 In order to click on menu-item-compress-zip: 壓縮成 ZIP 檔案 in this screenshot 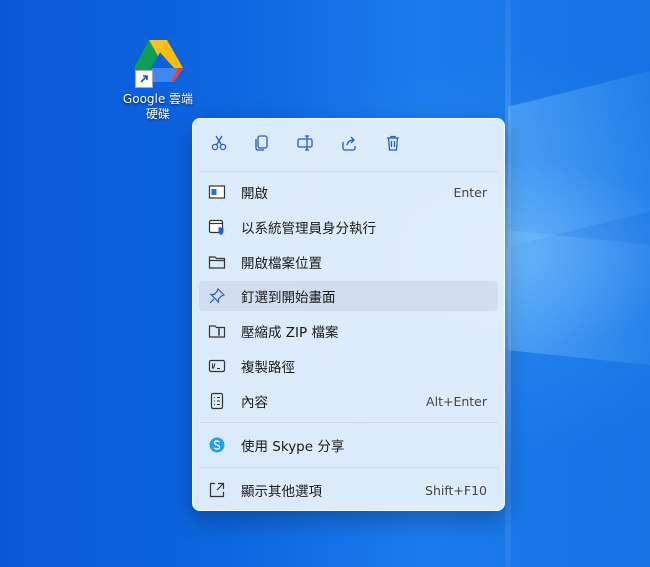, I will do `click(348, 331)`.